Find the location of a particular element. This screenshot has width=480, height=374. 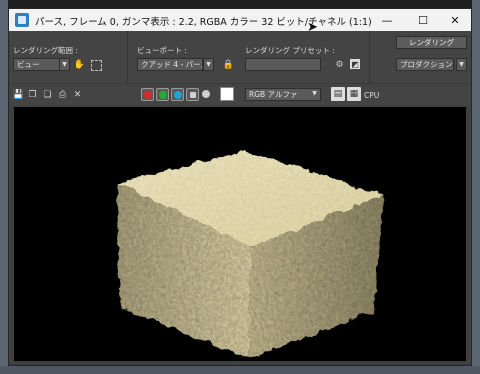

render-area-dropdown: ビュー is located at coordinates (39, 64).